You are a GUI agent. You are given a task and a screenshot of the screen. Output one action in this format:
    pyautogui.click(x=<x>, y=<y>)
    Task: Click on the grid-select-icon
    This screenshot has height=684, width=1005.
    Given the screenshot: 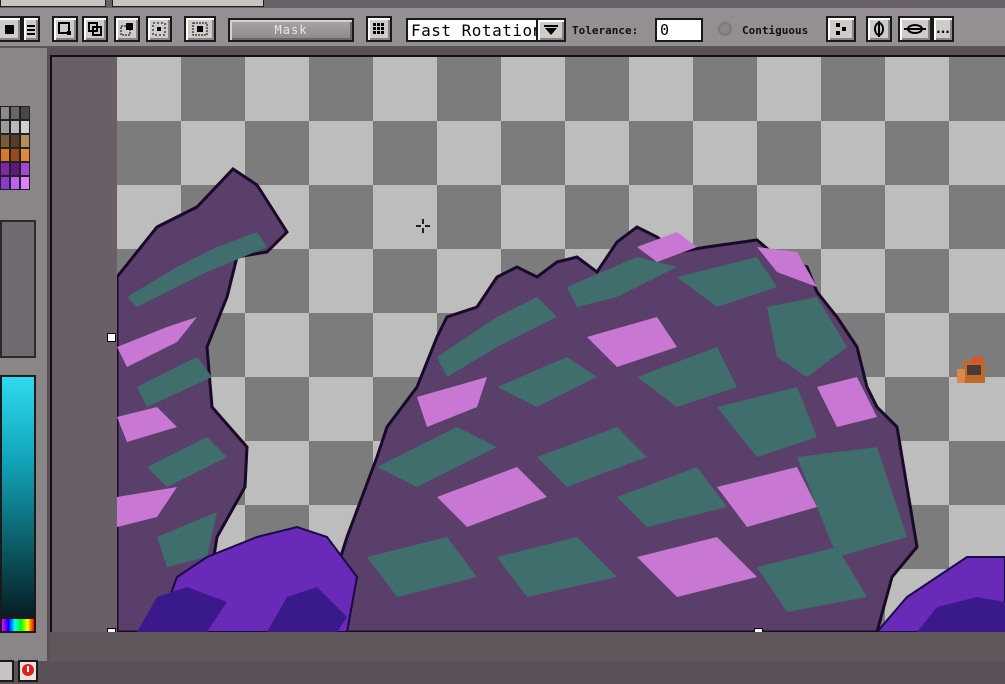 What is the action you would take?
    pyautogui.click(x=159, y=29)
    